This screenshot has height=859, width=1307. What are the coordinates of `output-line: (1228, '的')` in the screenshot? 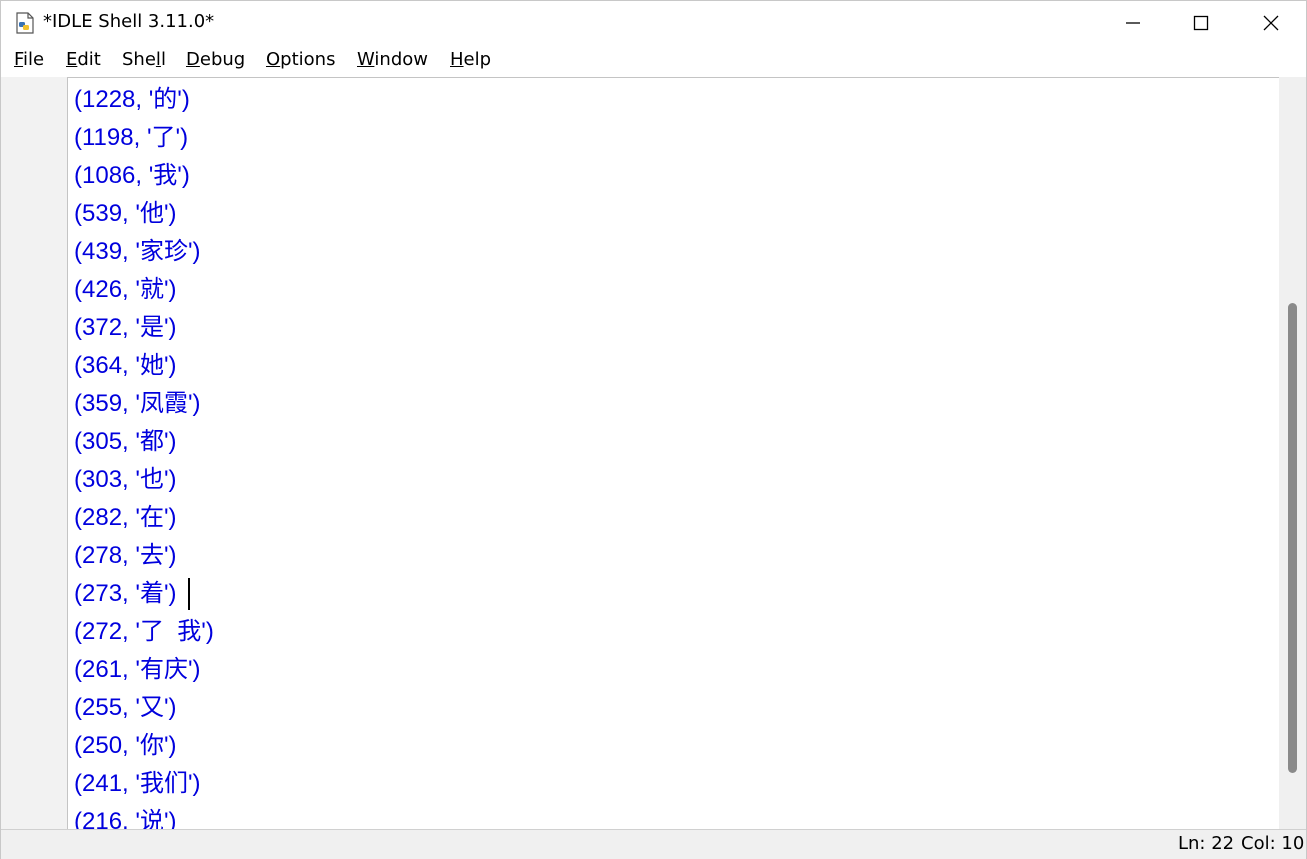 It's located at (132, 100).